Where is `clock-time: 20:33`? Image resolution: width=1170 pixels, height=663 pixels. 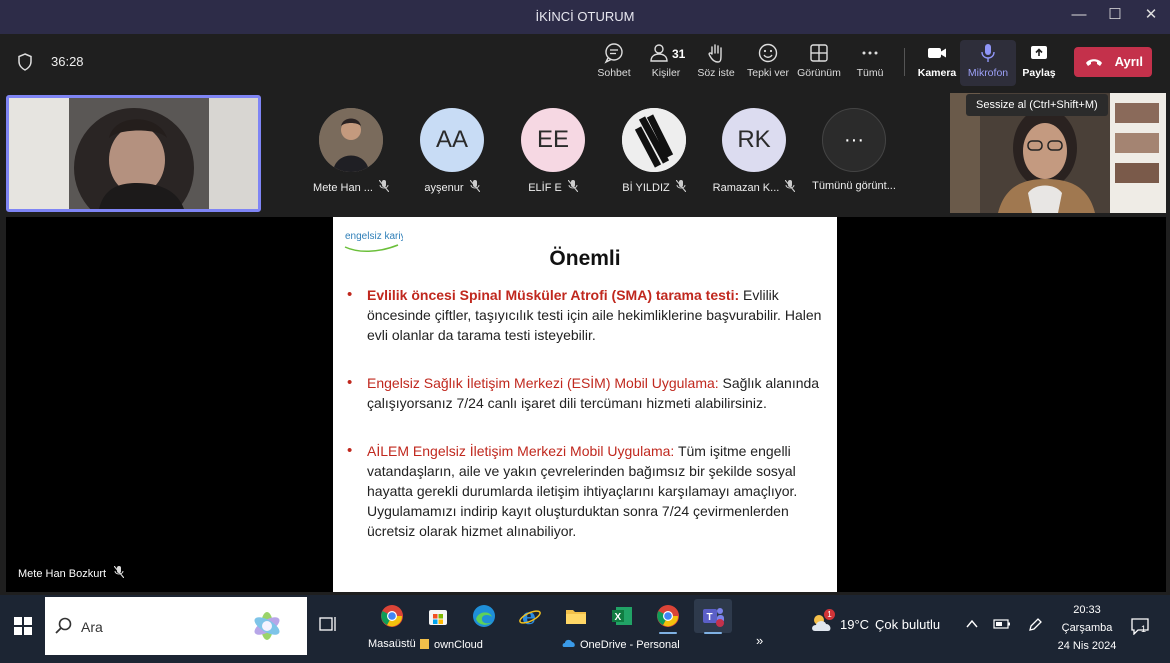
clock-time: 20:33 is located at coordinates (1087, 610).